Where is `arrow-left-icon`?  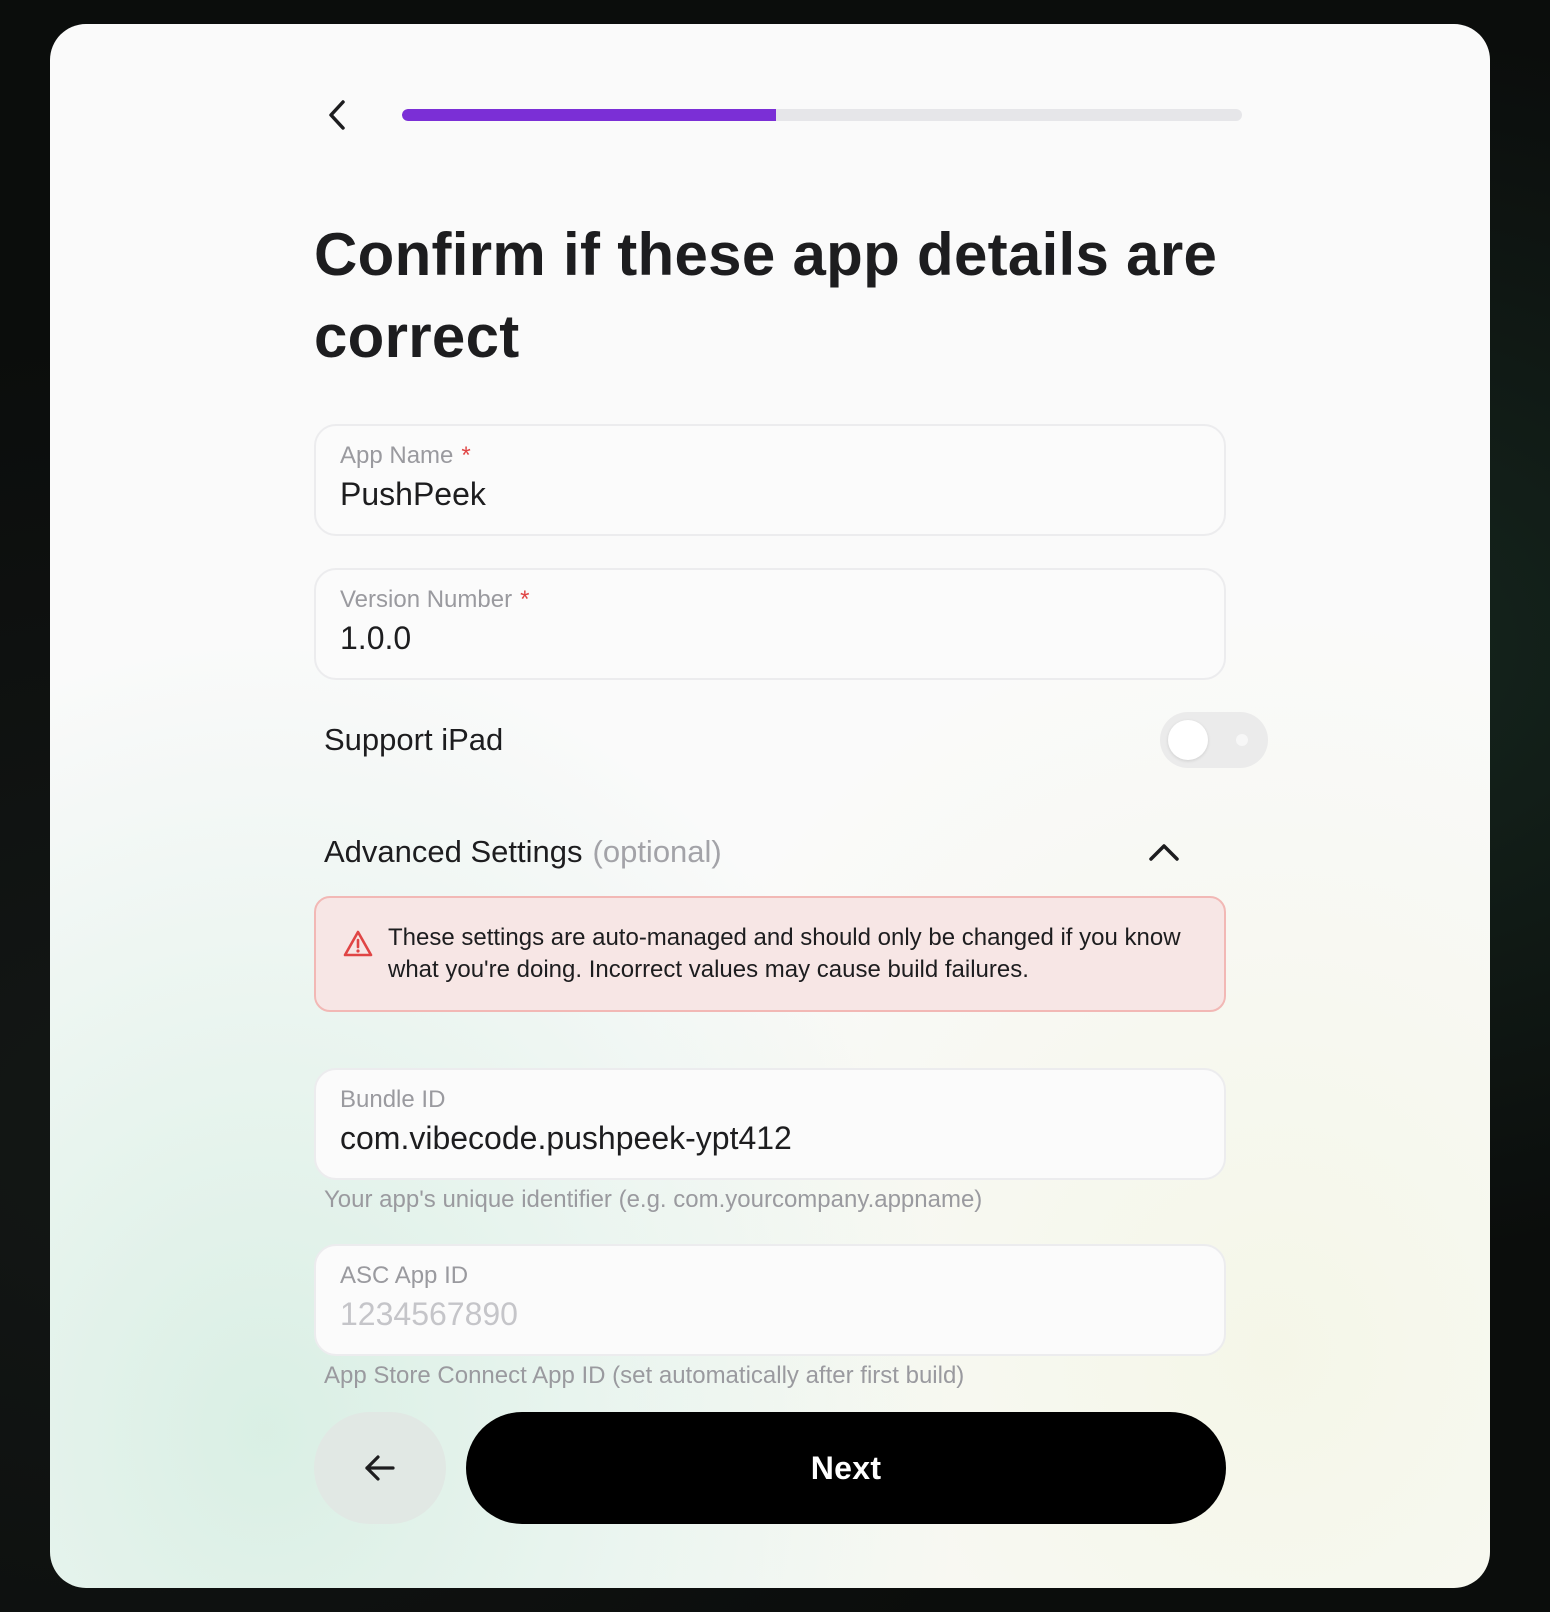
arrow-left-icon is located at coordinates (380, 1468).